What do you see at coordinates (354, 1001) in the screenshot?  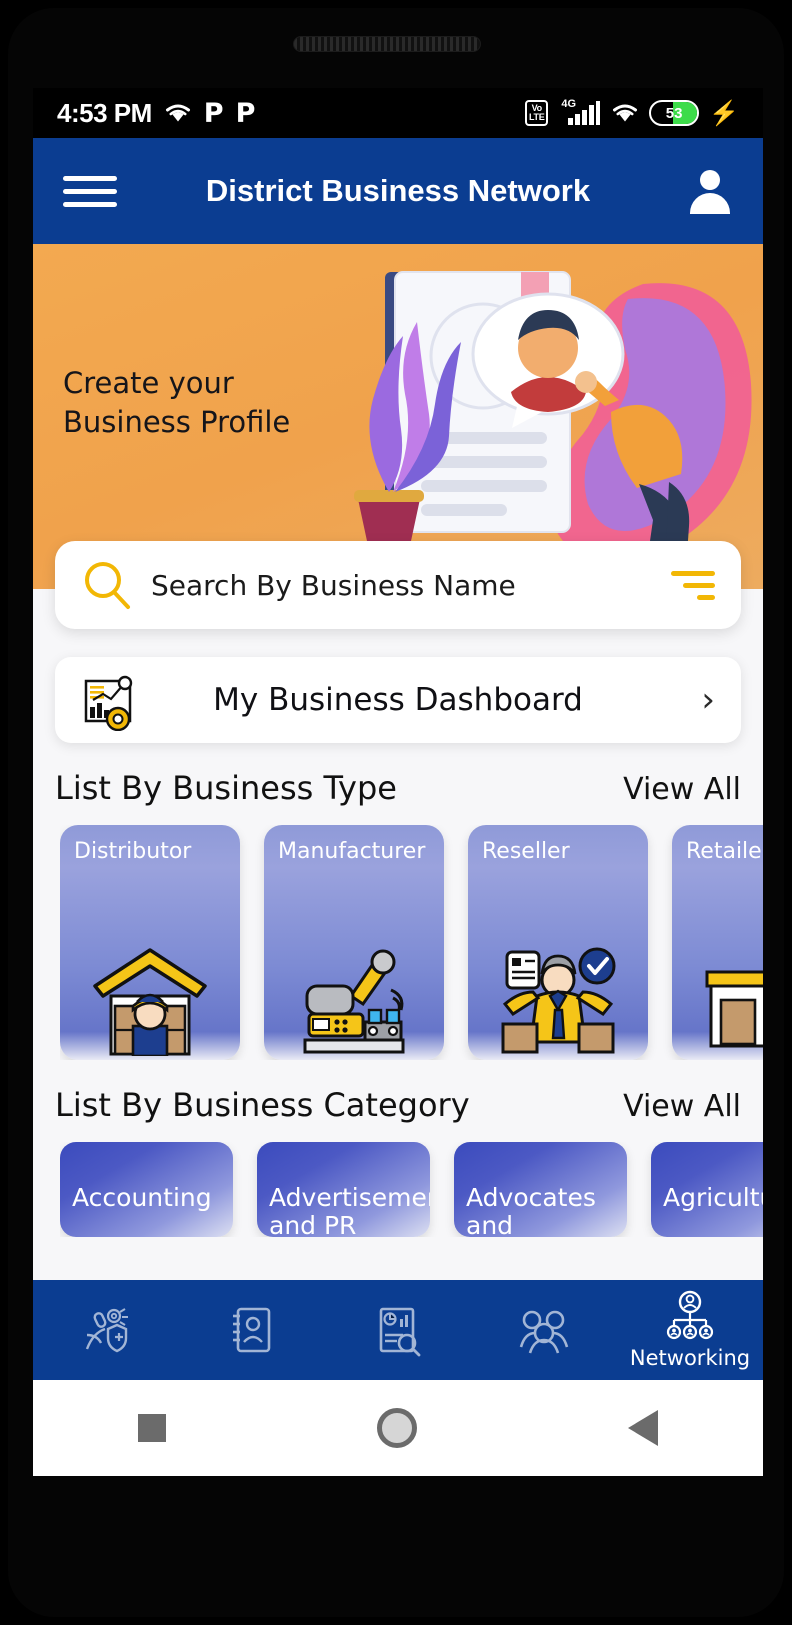 I see `robot-arm-factory-icon` at bounding box center [354, 1001].